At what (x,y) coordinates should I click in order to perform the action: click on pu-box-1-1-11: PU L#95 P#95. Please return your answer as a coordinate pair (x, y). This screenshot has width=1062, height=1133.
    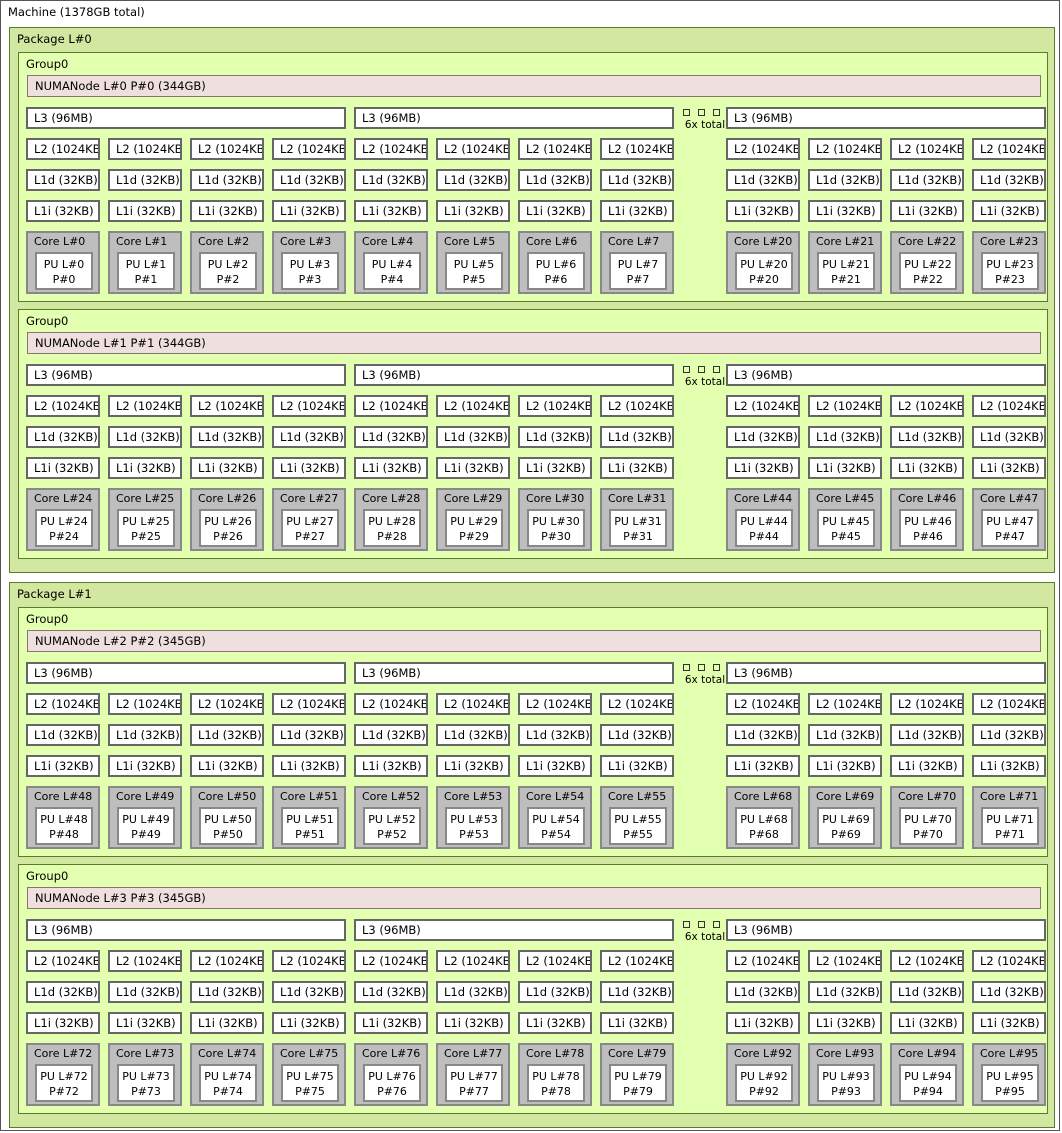
    Looking at the image, I should click on (1010, 1083).